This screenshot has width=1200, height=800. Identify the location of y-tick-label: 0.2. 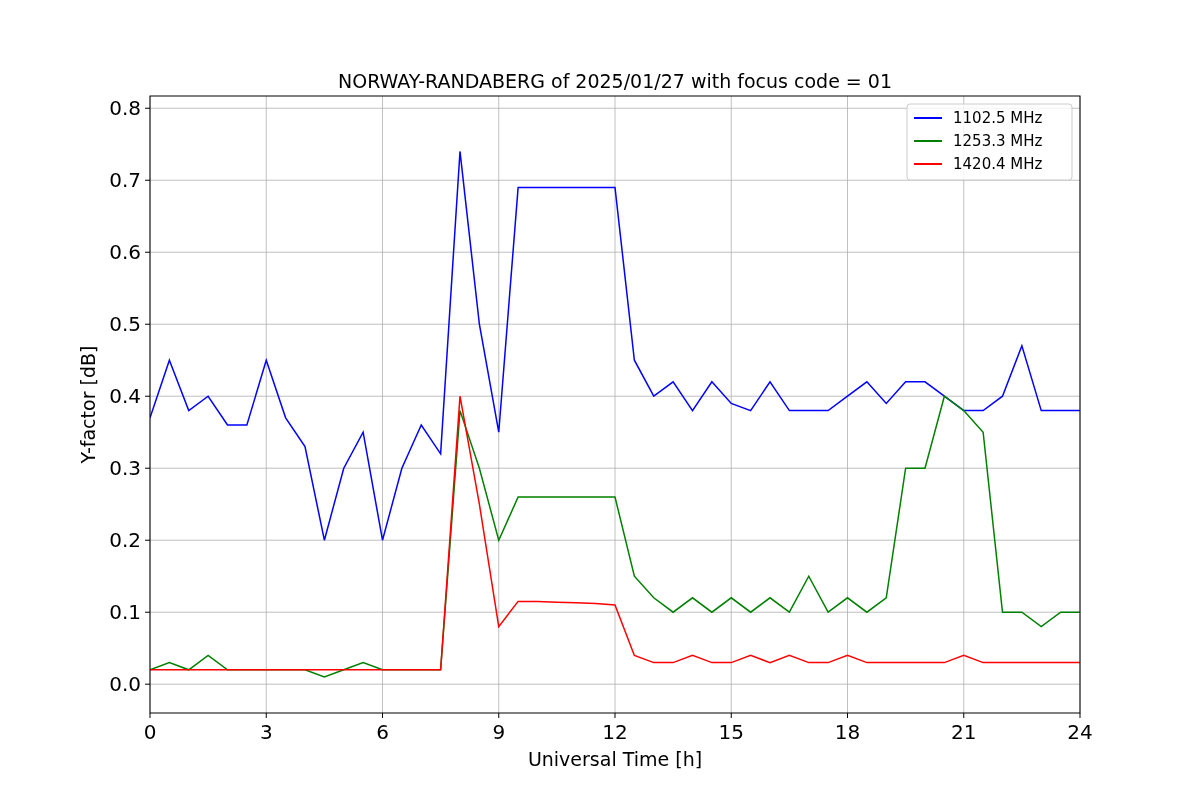
(125, 540).